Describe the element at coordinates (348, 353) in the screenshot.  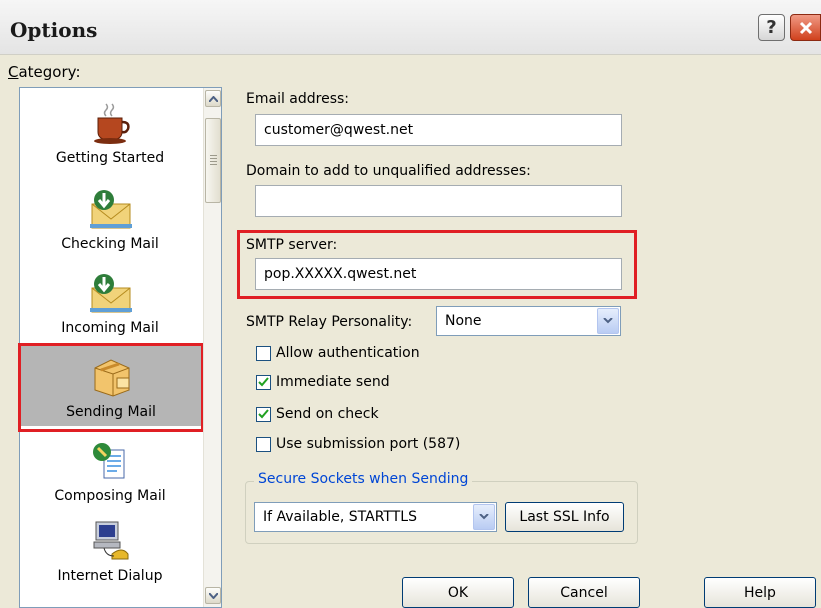
I see `checkbox-label: Allow authentication` at that location.